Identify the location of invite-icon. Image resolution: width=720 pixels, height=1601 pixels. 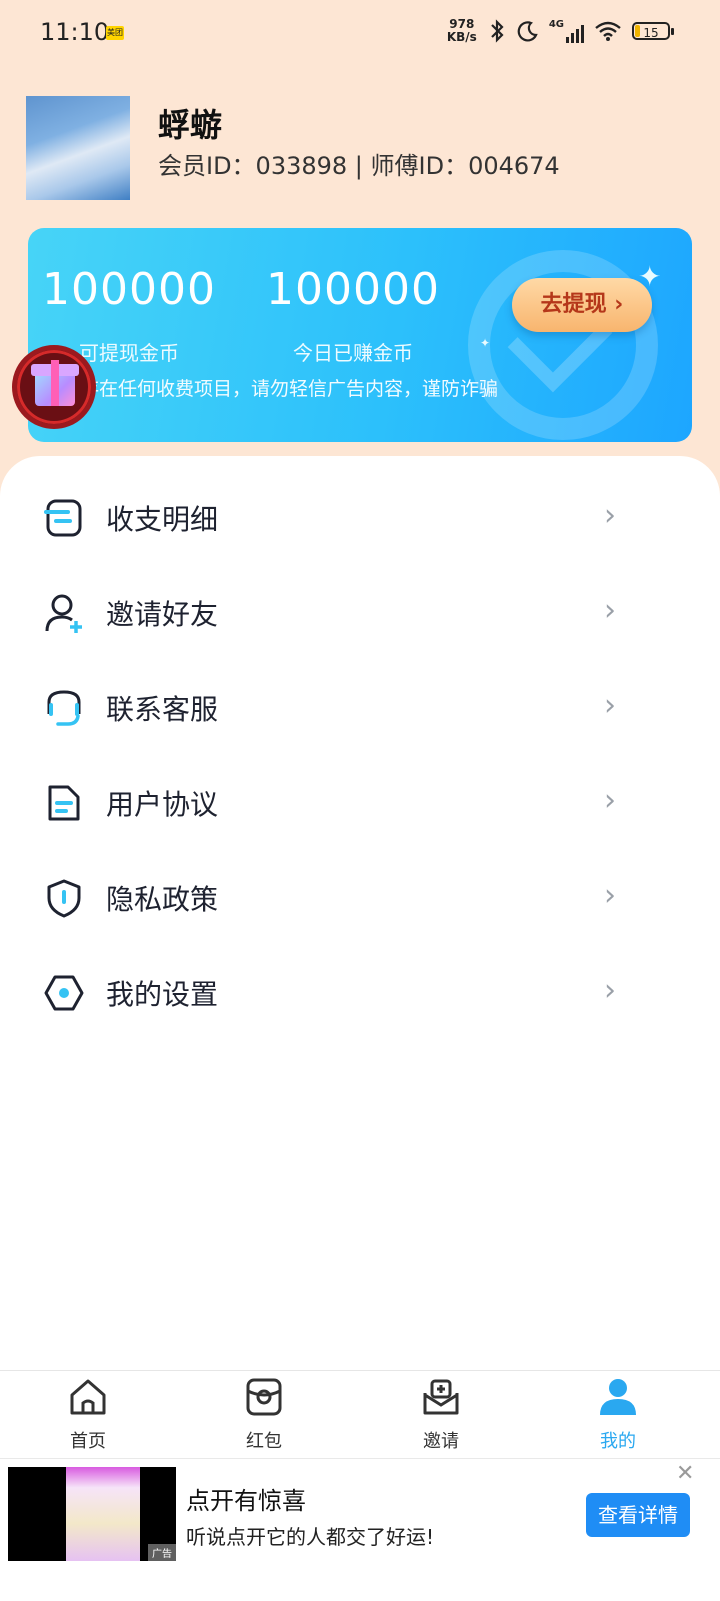
(441, 1397).